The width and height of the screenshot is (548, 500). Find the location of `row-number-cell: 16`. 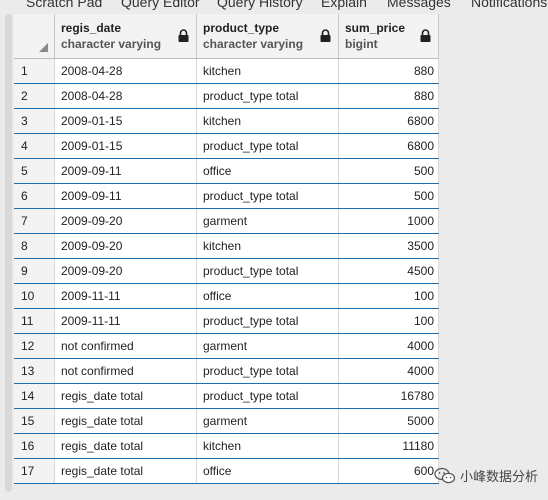

row-number-cell: 16 is located at coordinates (34, 446).